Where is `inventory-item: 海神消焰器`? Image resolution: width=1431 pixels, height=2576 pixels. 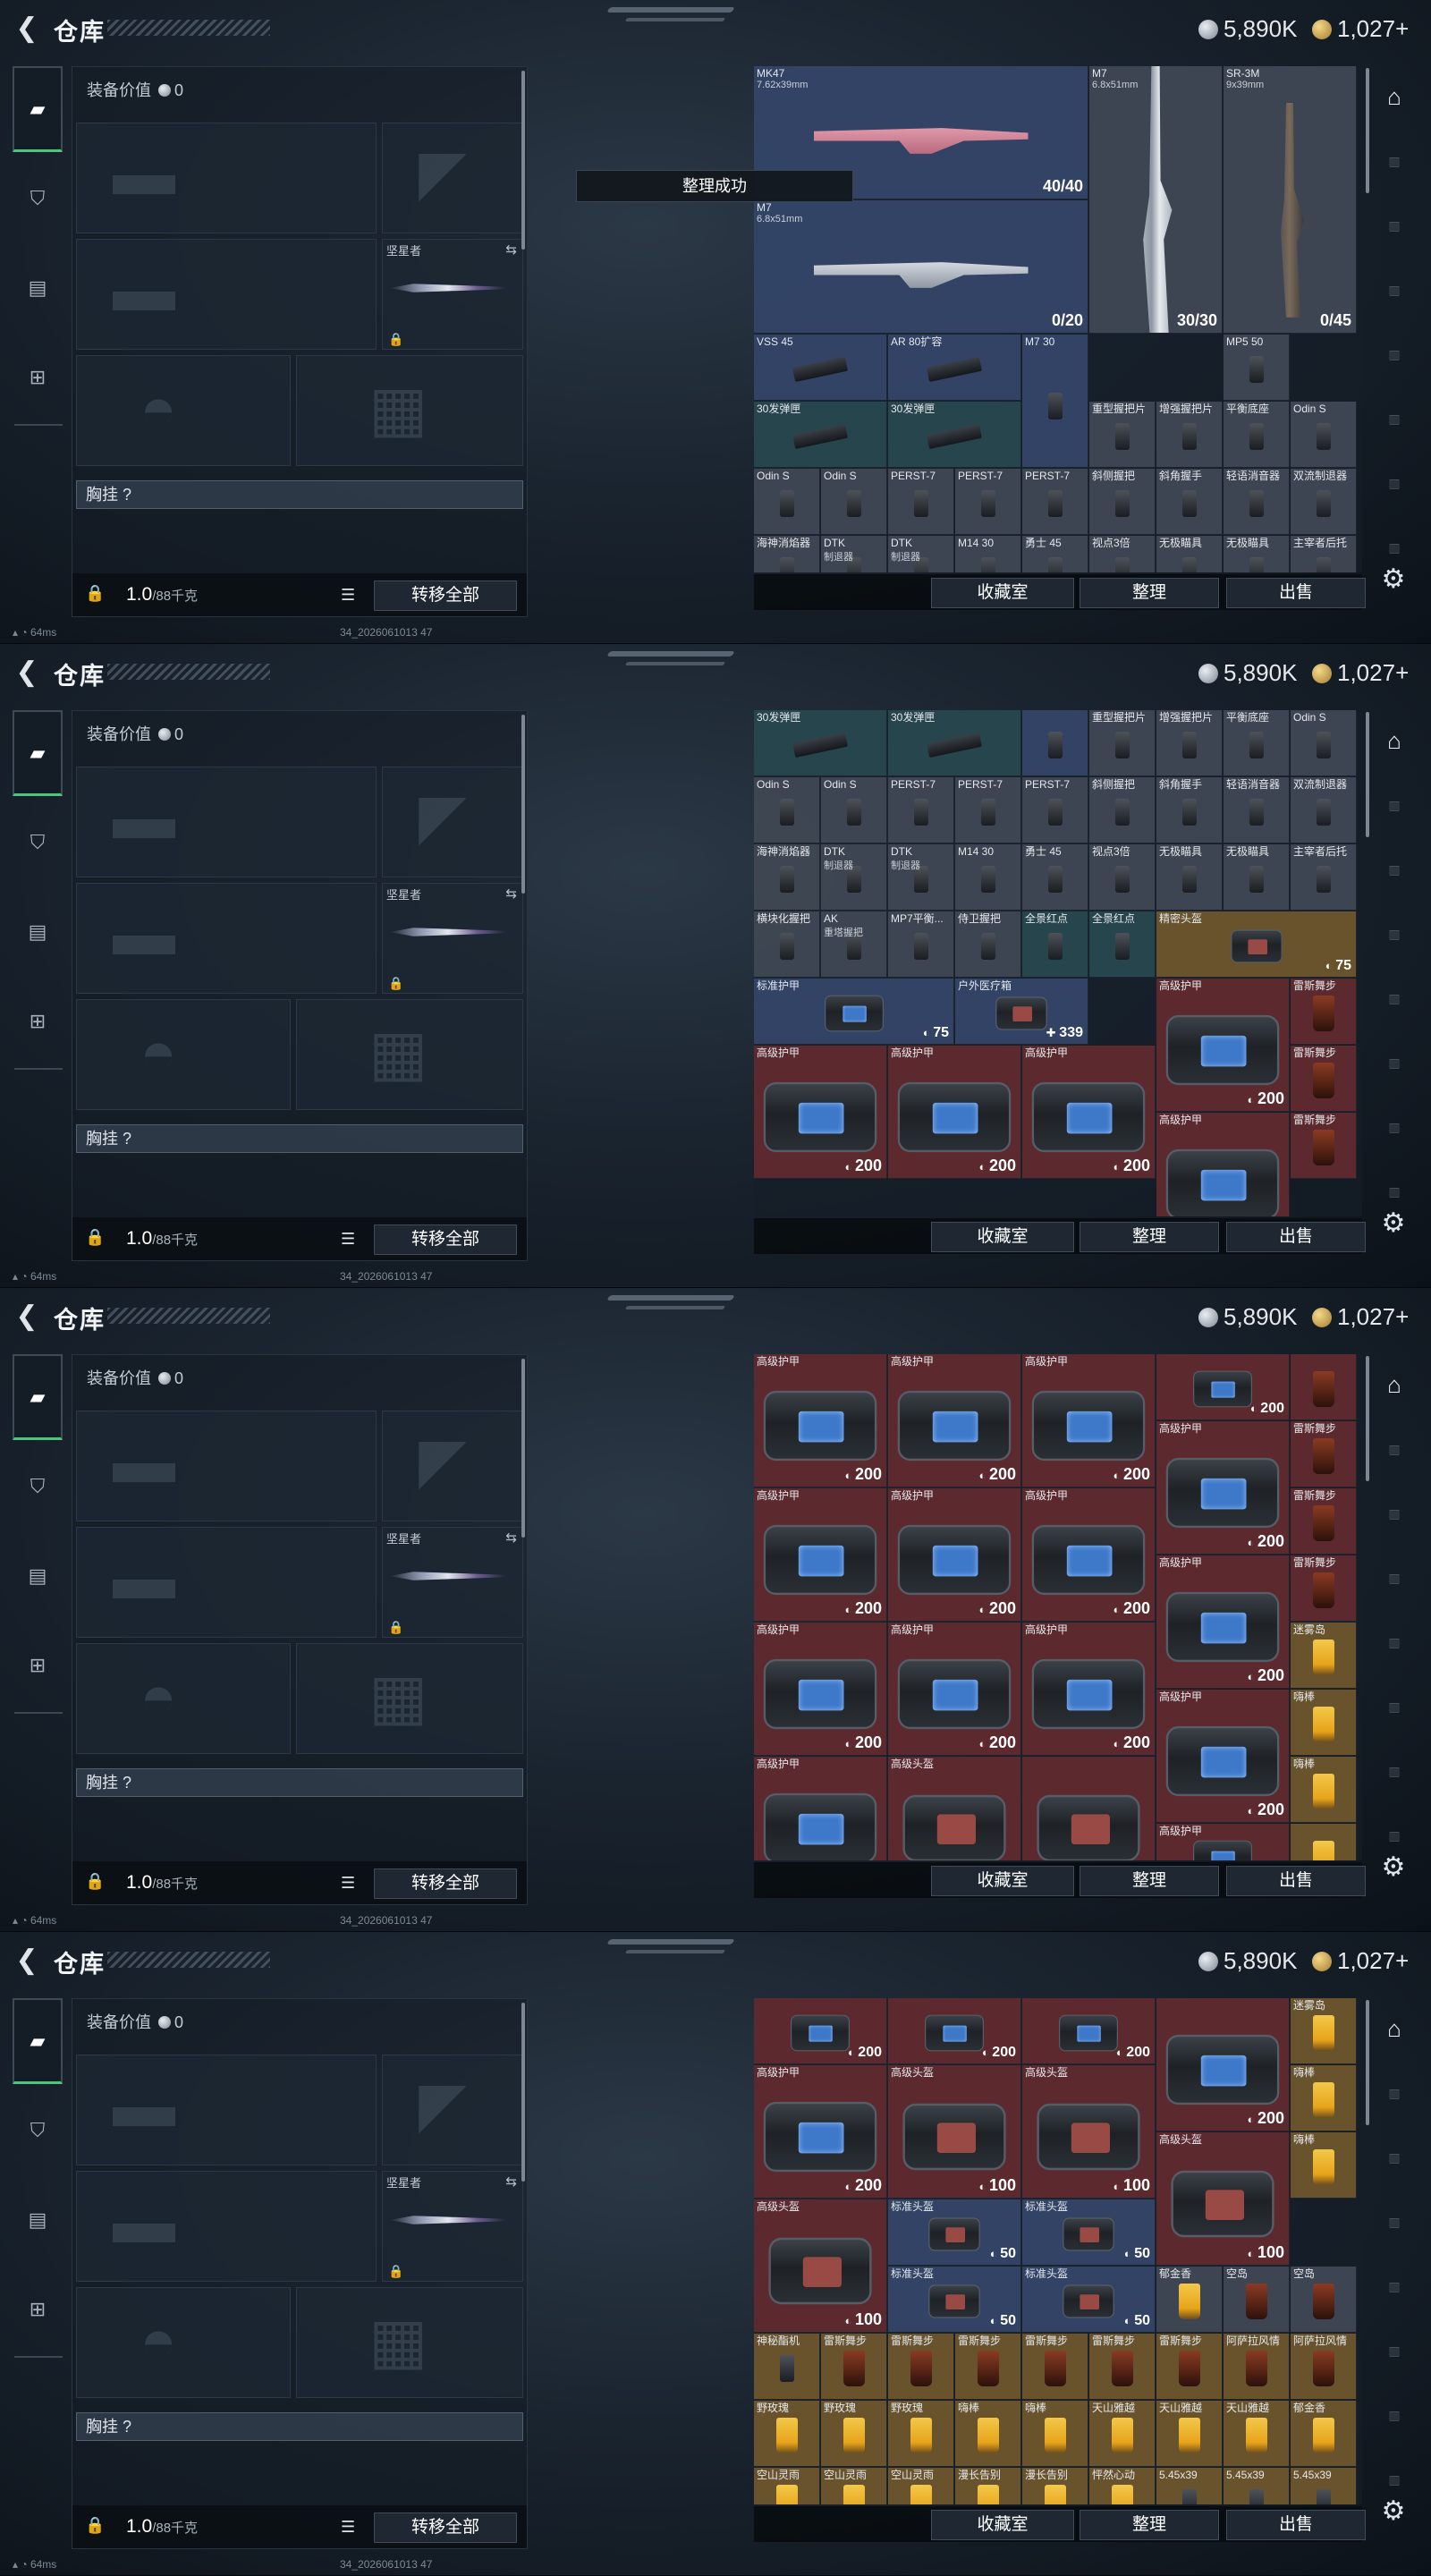 inventory-item: 海神消焰器 is located at coordinates (787, 877).